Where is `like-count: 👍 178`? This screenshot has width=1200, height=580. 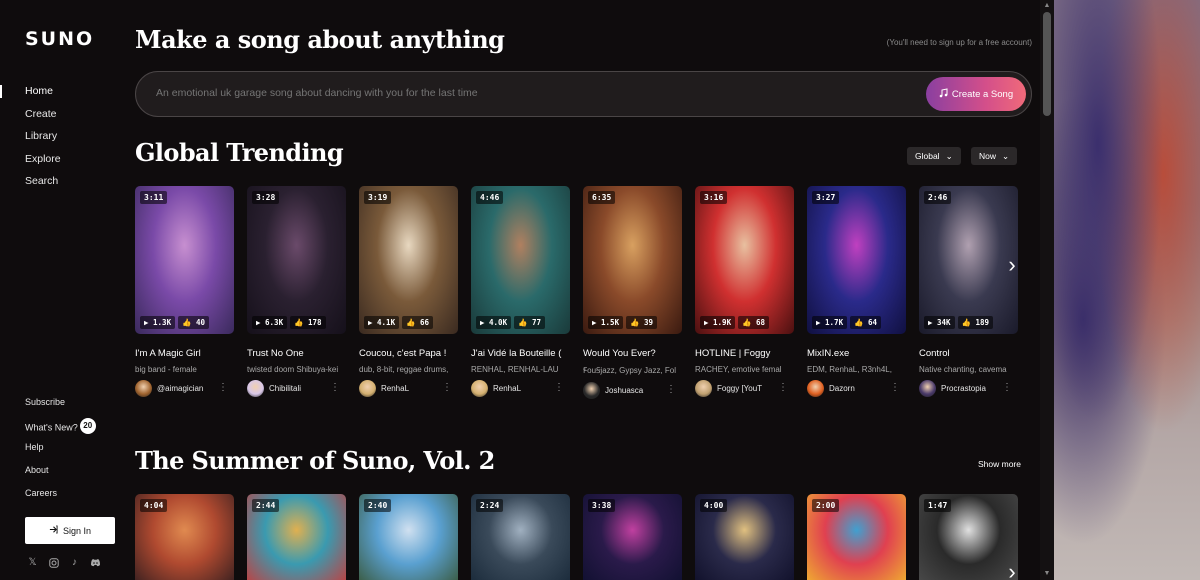 like-count: 👍 178 is located at coordinates (308, 322).